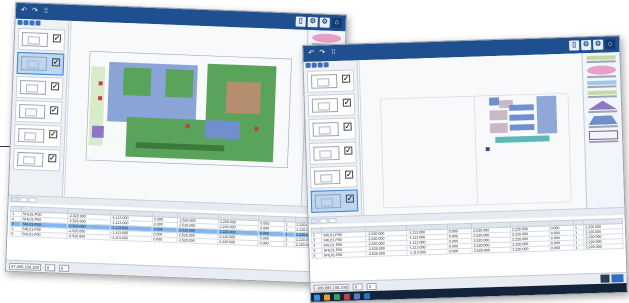 The image size is (629, 303). I want to click on coordinate-field: -100,000,100,100, so click(331, 287).